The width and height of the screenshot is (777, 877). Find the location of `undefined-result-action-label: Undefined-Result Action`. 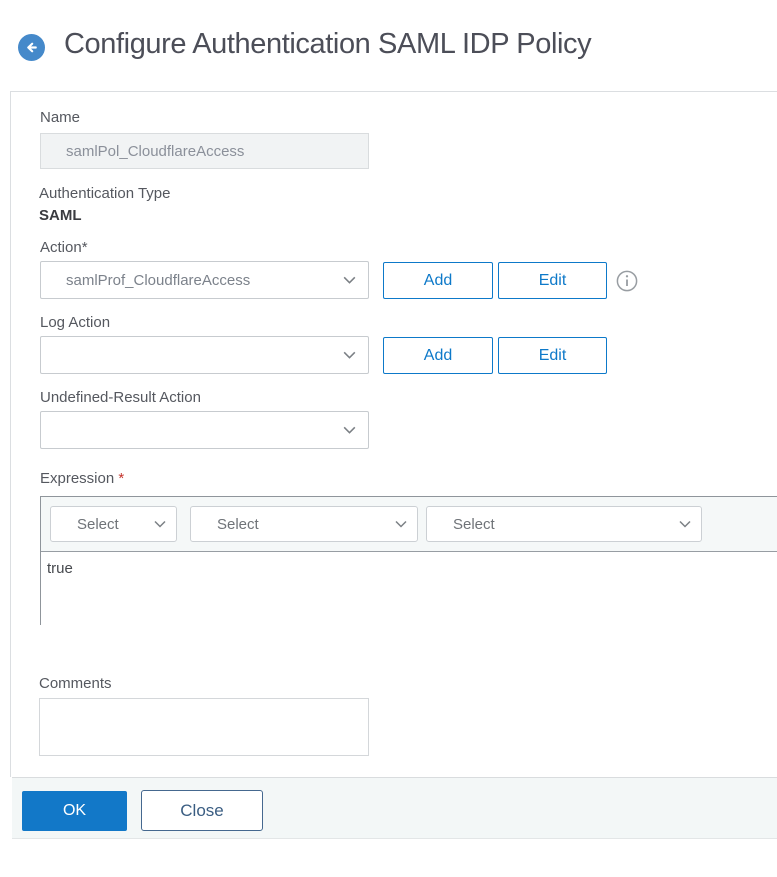

undefined-result-action-label: Undefined-Result Action is located at coordinates (120, 397).